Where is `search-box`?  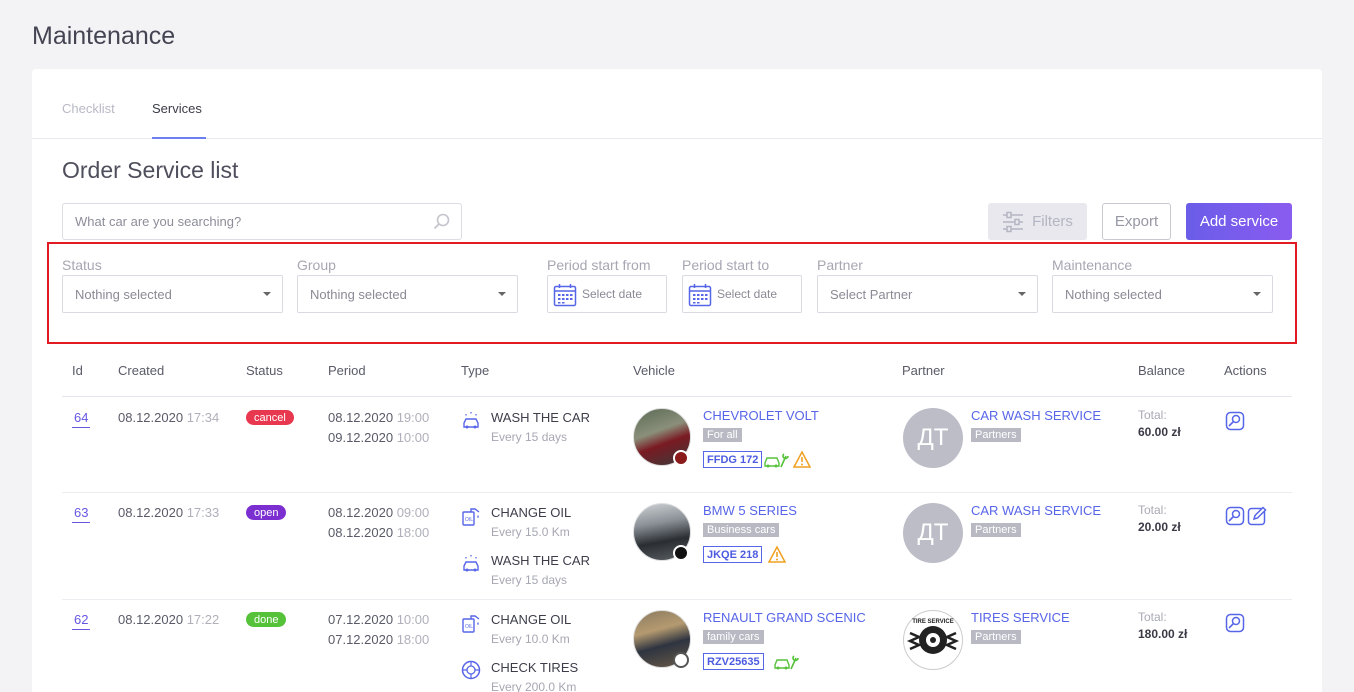 search-box is located at coordinates (262, 221).